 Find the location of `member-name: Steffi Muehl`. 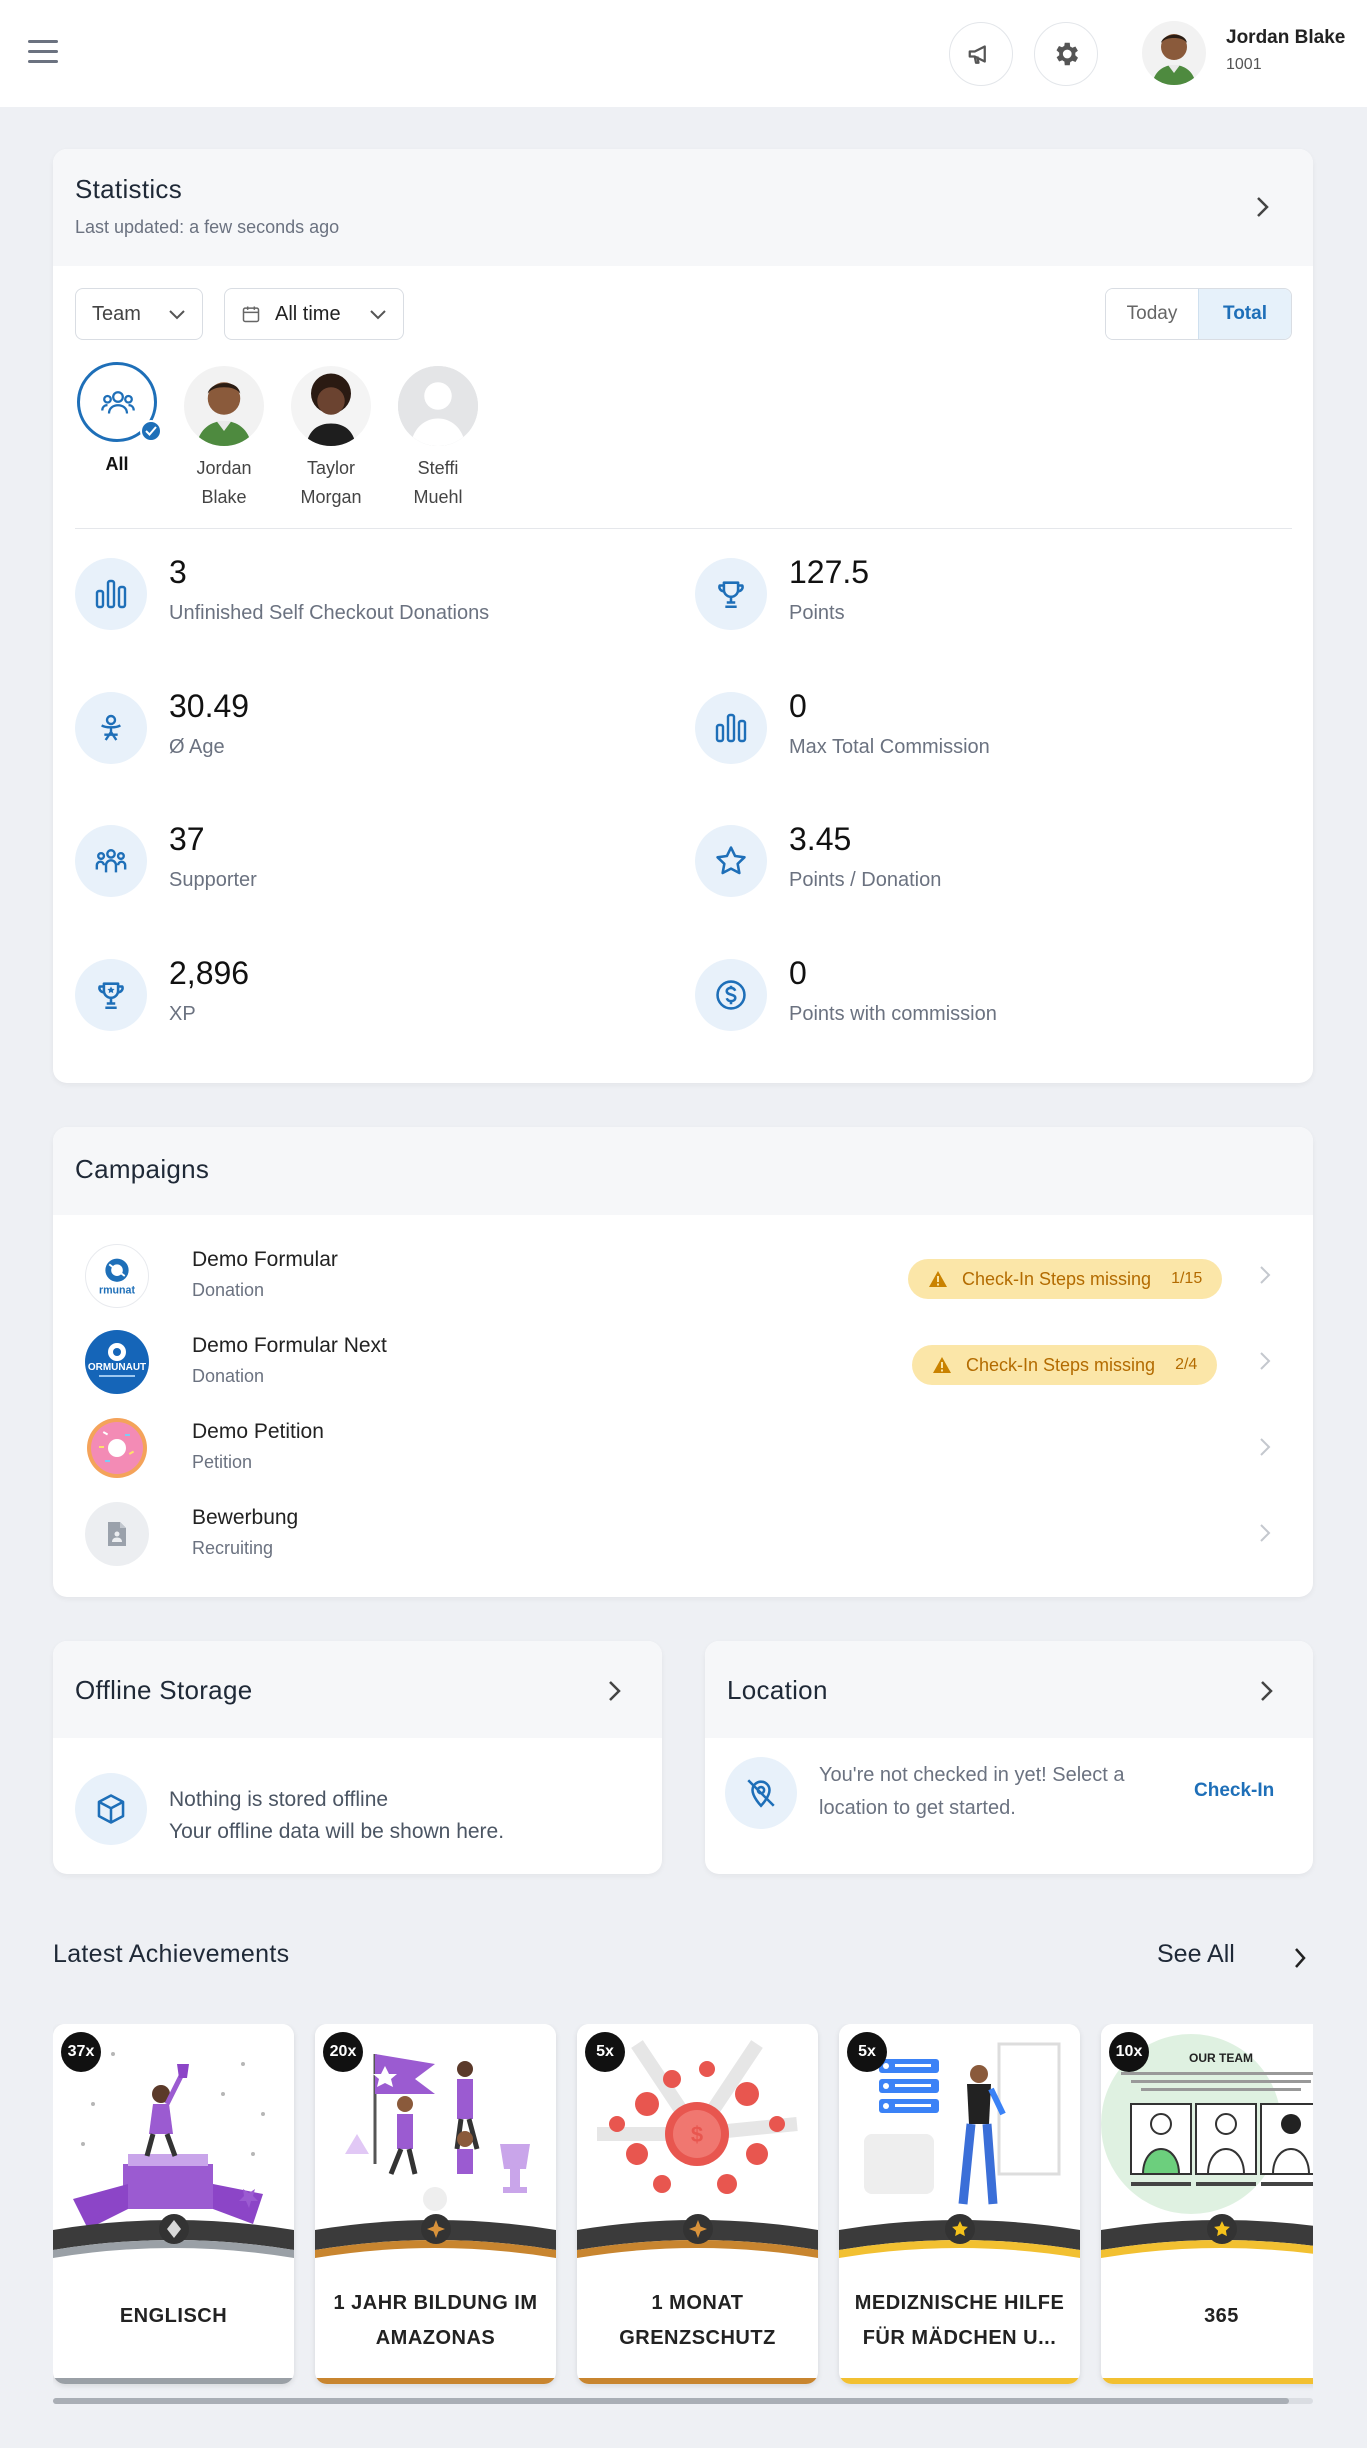

member-name: Steffi Muehl is located at coordinates (438, 482).